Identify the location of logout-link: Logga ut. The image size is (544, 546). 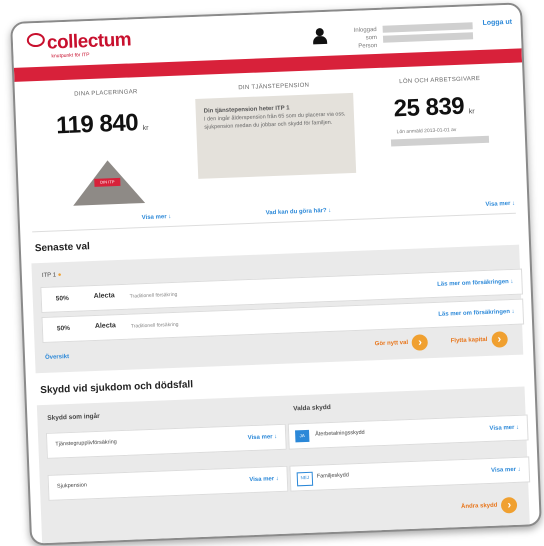
(497, 23).